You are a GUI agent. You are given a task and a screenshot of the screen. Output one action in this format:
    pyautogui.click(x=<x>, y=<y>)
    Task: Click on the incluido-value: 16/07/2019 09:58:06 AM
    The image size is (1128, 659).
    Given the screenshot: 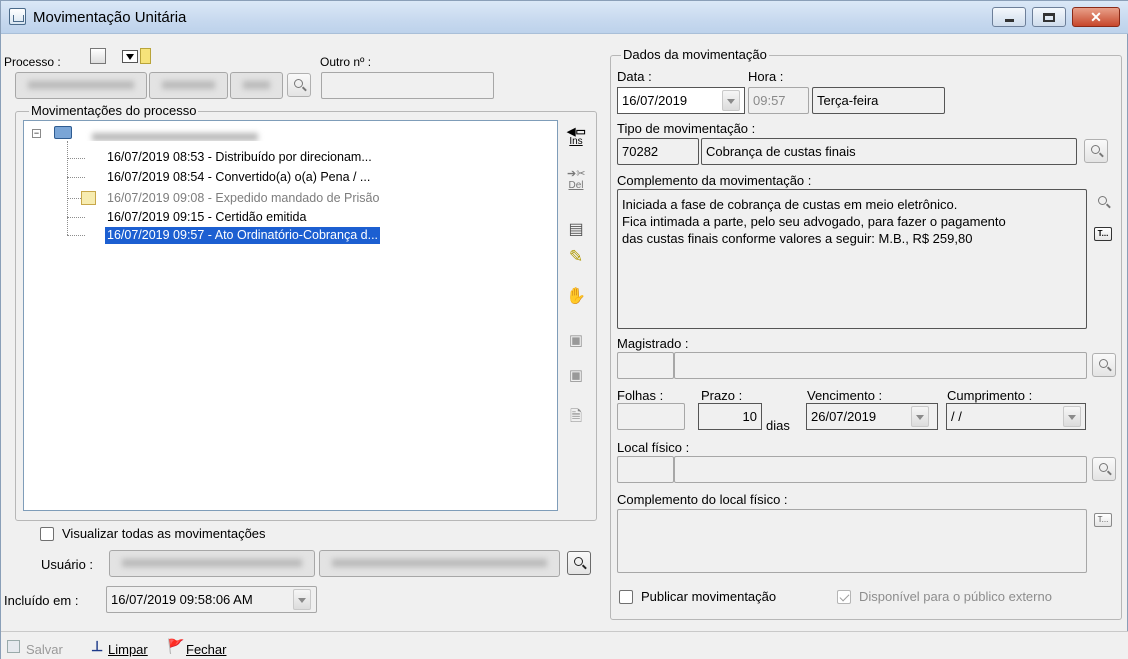 What is the action you would take?
    pyautogui.click(x=182, y=599)
    